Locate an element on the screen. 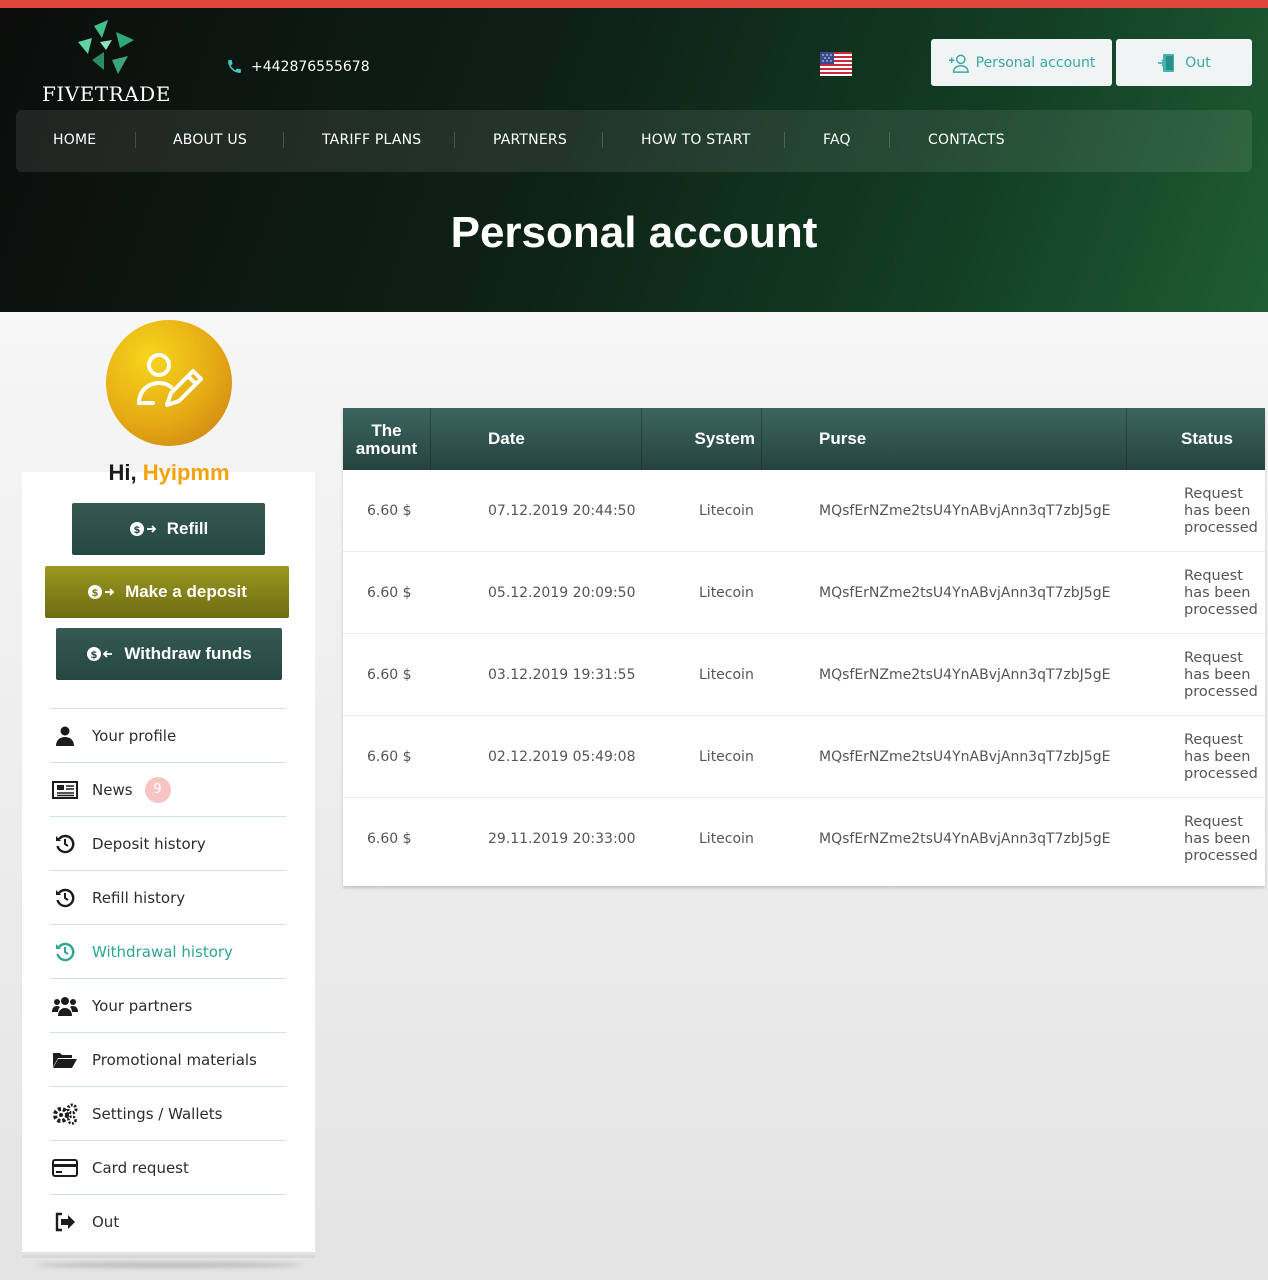 This screenshot has width=1268, height=1280. folder-open-icon is located at coordinates (65, 1060).